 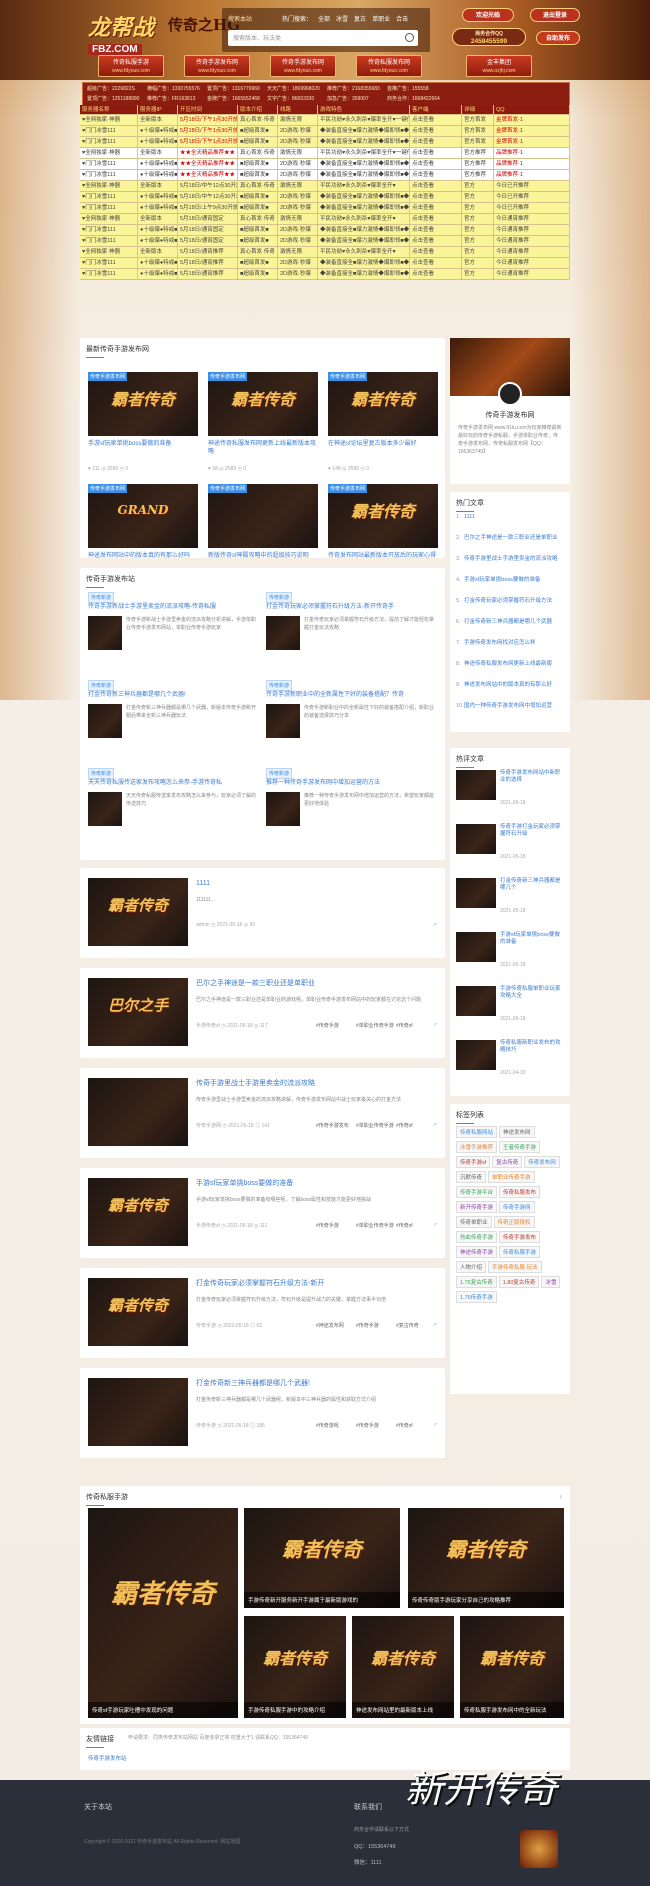 I want to click on hot-item: 7. 手游传奇发布网找对应怎么样, so click(x=511, y=643).